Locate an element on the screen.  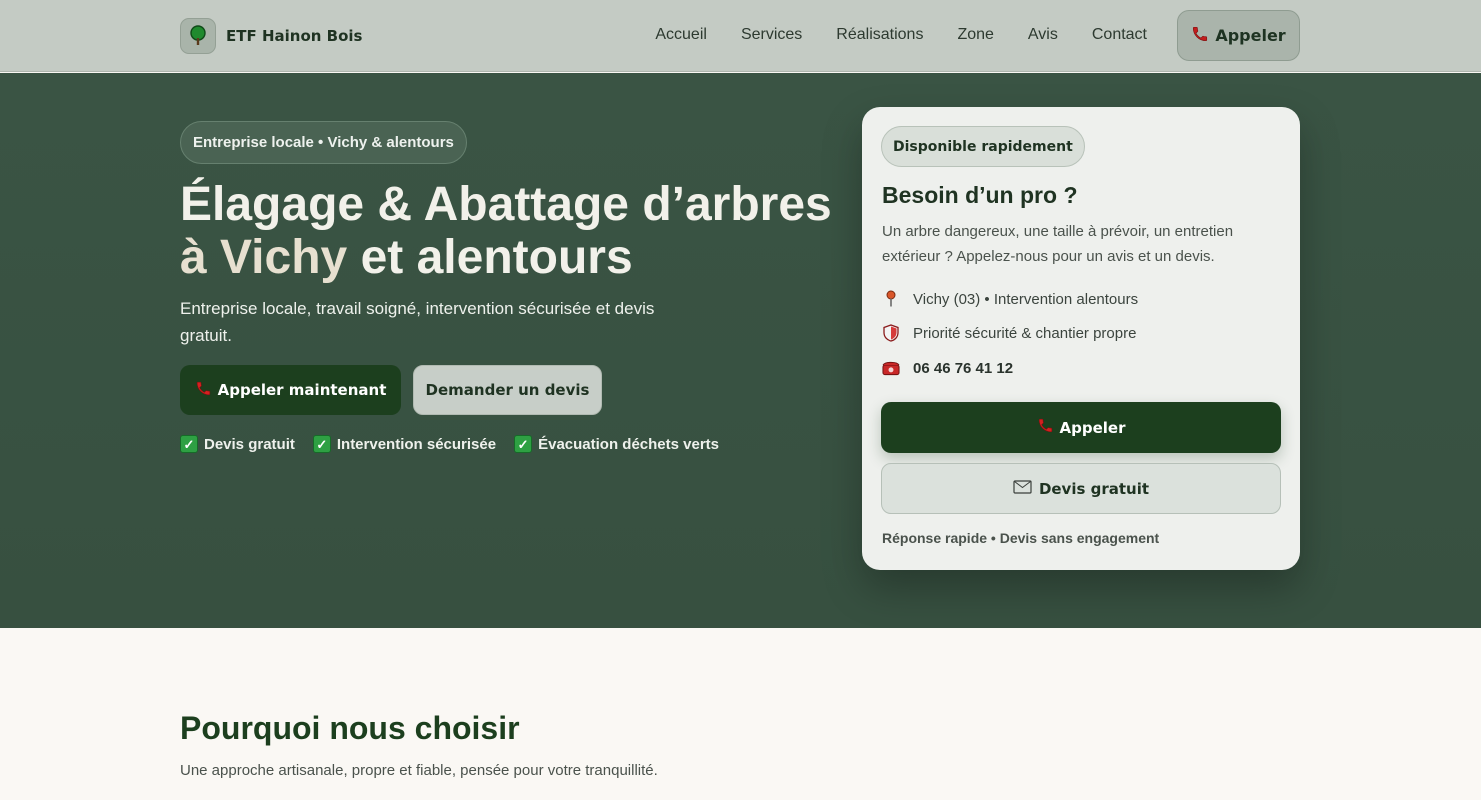
check-label: Devis gratuit is located at coordinates (249, 444).